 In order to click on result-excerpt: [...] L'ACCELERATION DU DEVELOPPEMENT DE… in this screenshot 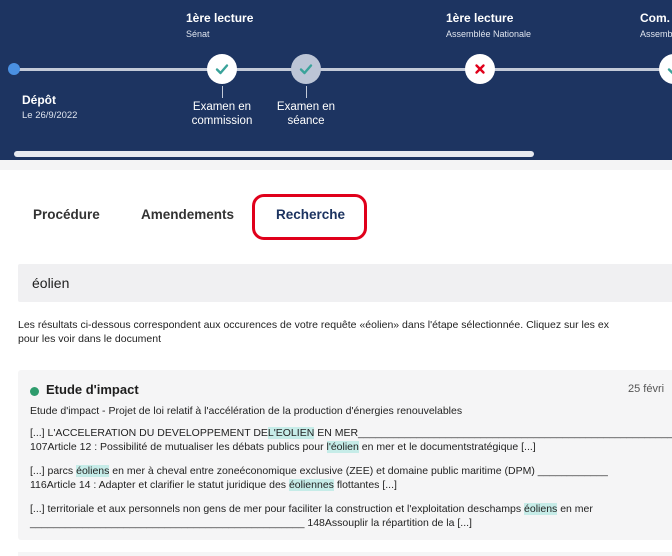, I will do `click(351, 440)`.